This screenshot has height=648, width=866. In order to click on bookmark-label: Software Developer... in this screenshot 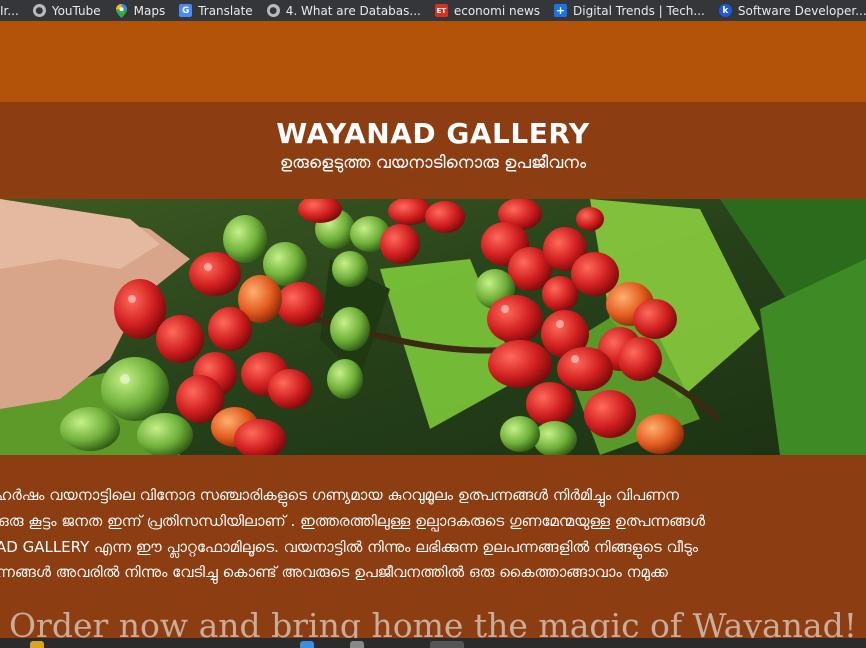, I will do `click(801, 10)`.